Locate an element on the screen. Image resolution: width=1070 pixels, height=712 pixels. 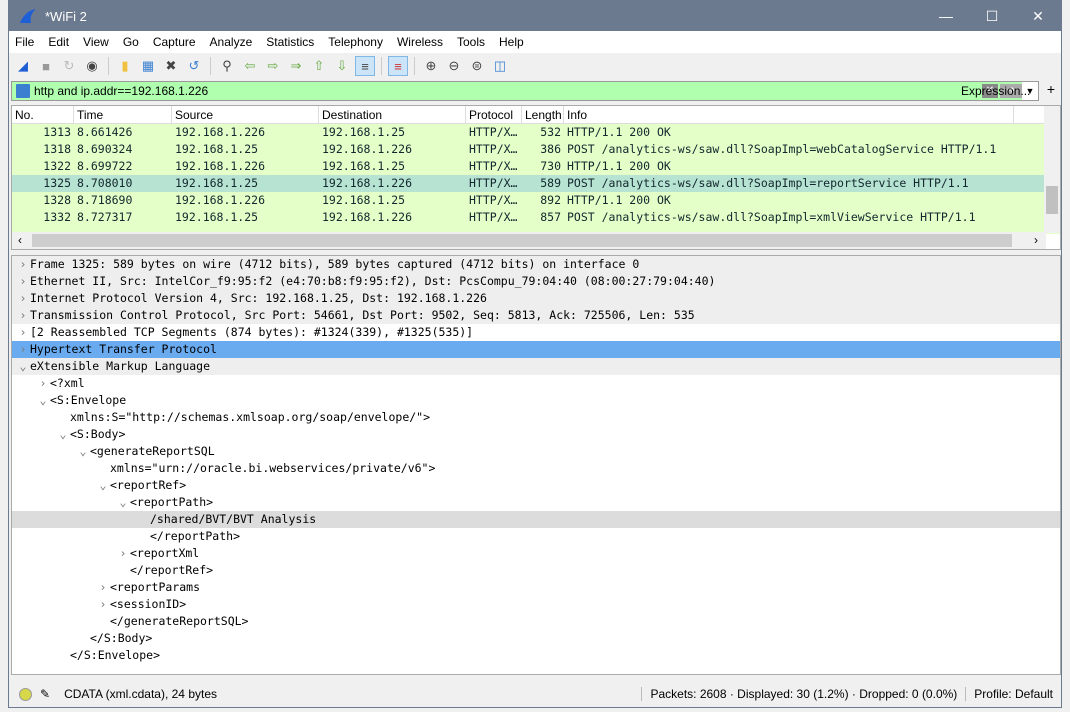
detail-row: › <sessionID> is located at coordinates (536, 604).